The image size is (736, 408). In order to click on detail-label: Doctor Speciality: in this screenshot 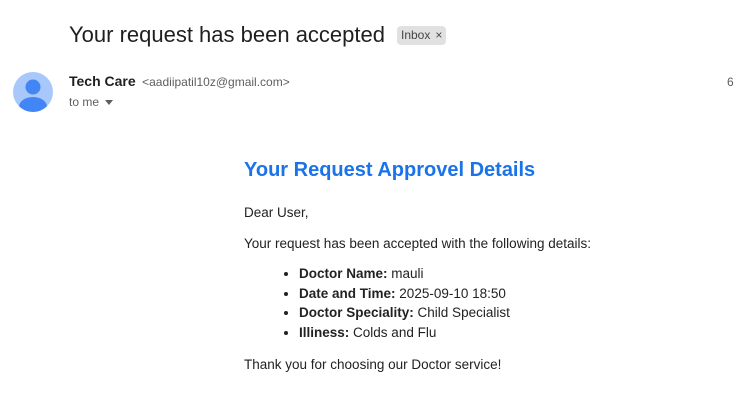, I will do `click(356, 312)`.